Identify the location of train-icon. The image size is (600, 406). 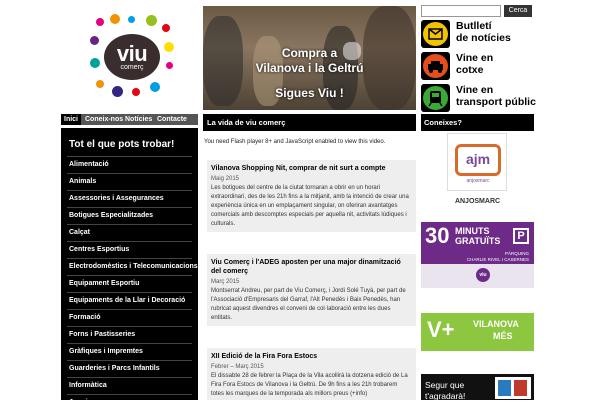
(435, 98).